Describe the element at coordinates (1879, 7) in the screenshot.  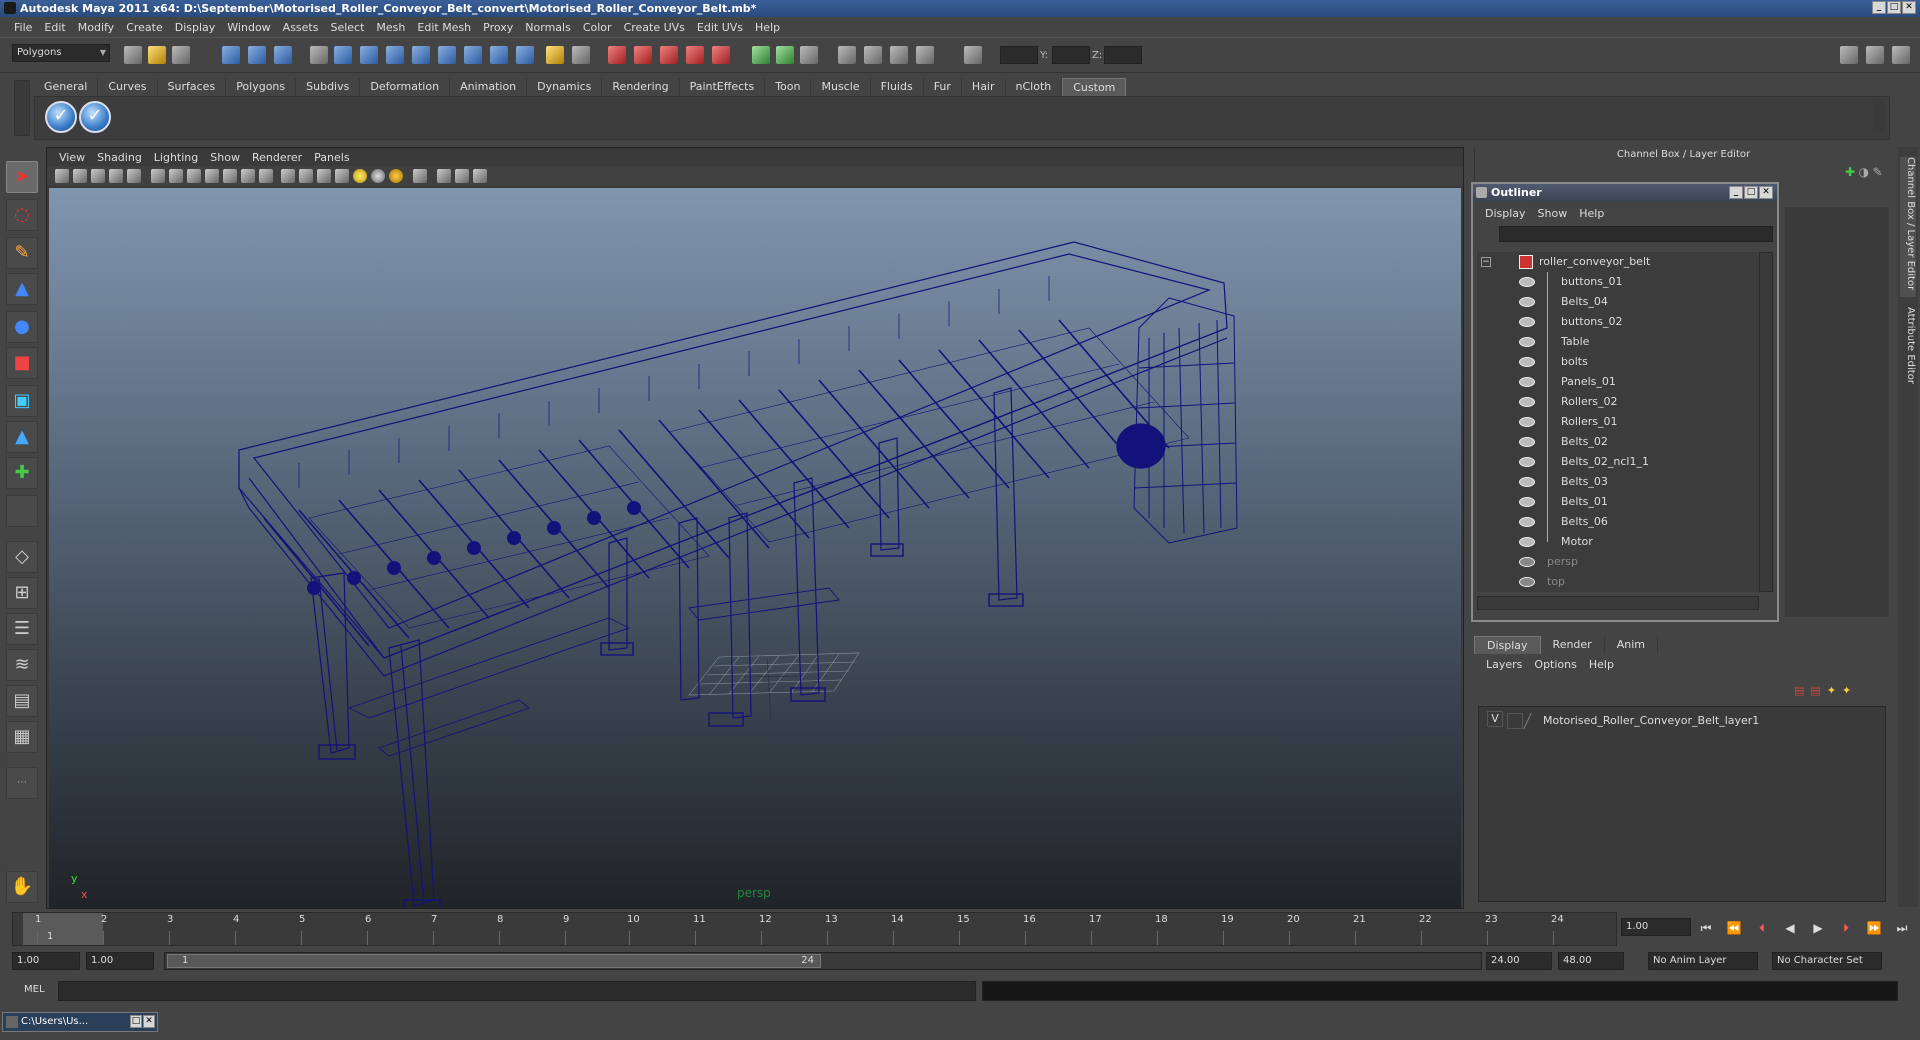
I see `minimize-button: _` at that location.